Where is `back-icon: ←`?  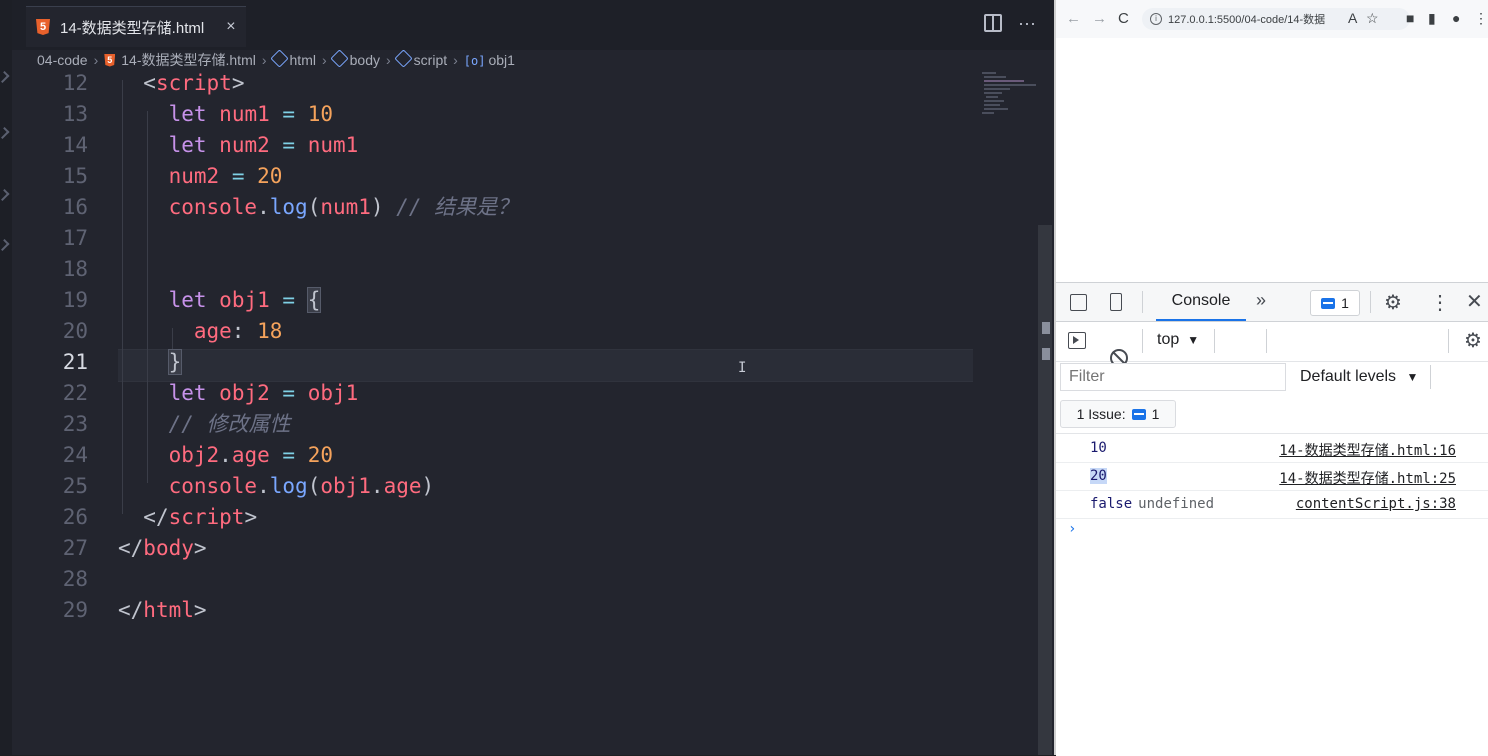
back-icon: ← is located at coordinates (1073, 18).